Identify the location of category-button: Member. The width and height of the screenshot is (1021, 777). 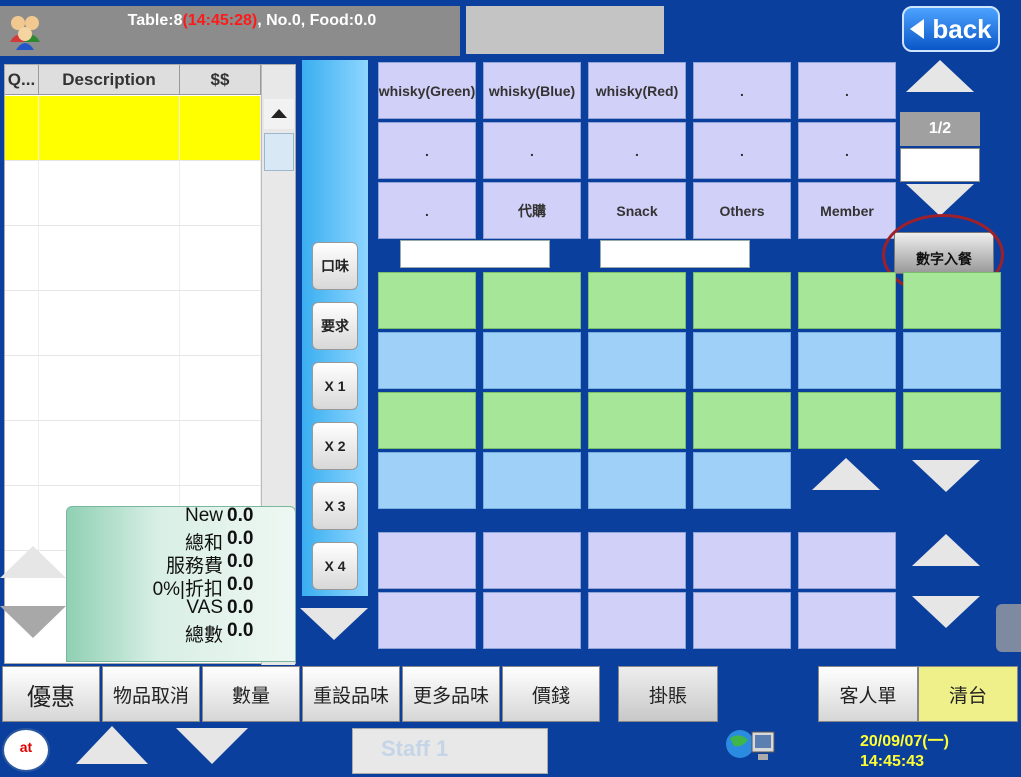
(847, 210).